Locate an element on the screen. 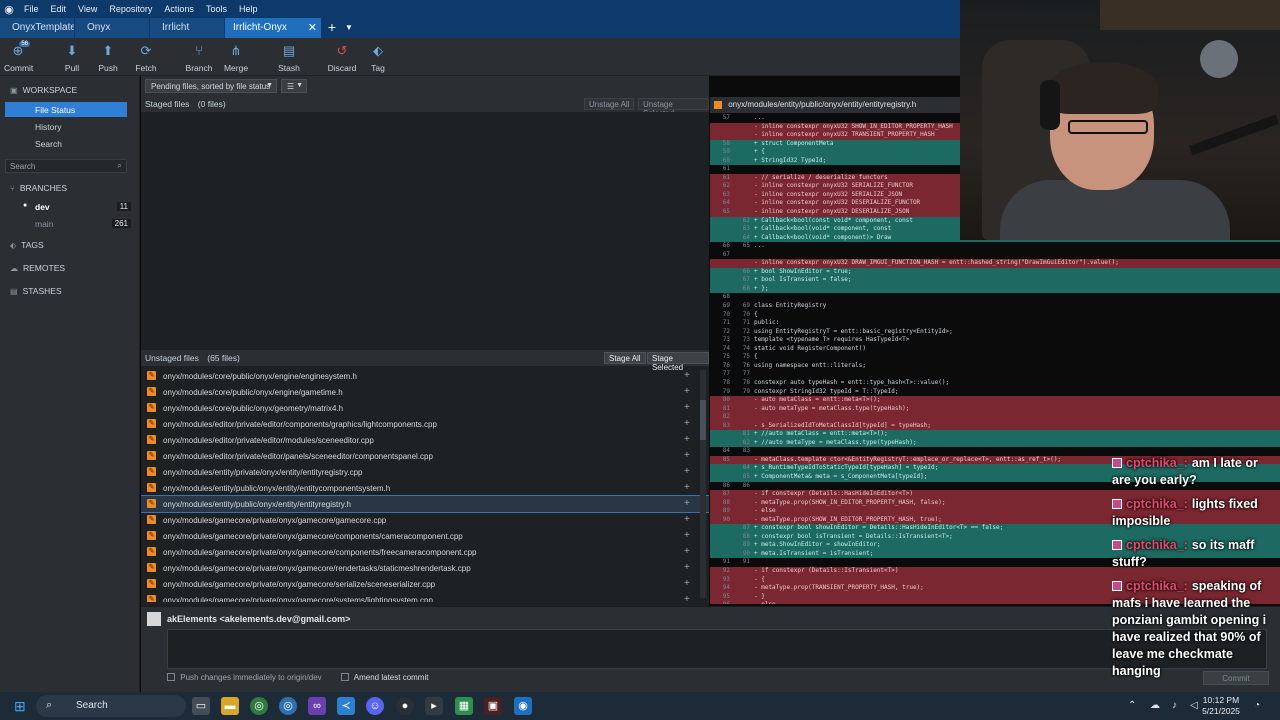  stage-selected-button: Stage Selected is located at coordinates (678, 362).